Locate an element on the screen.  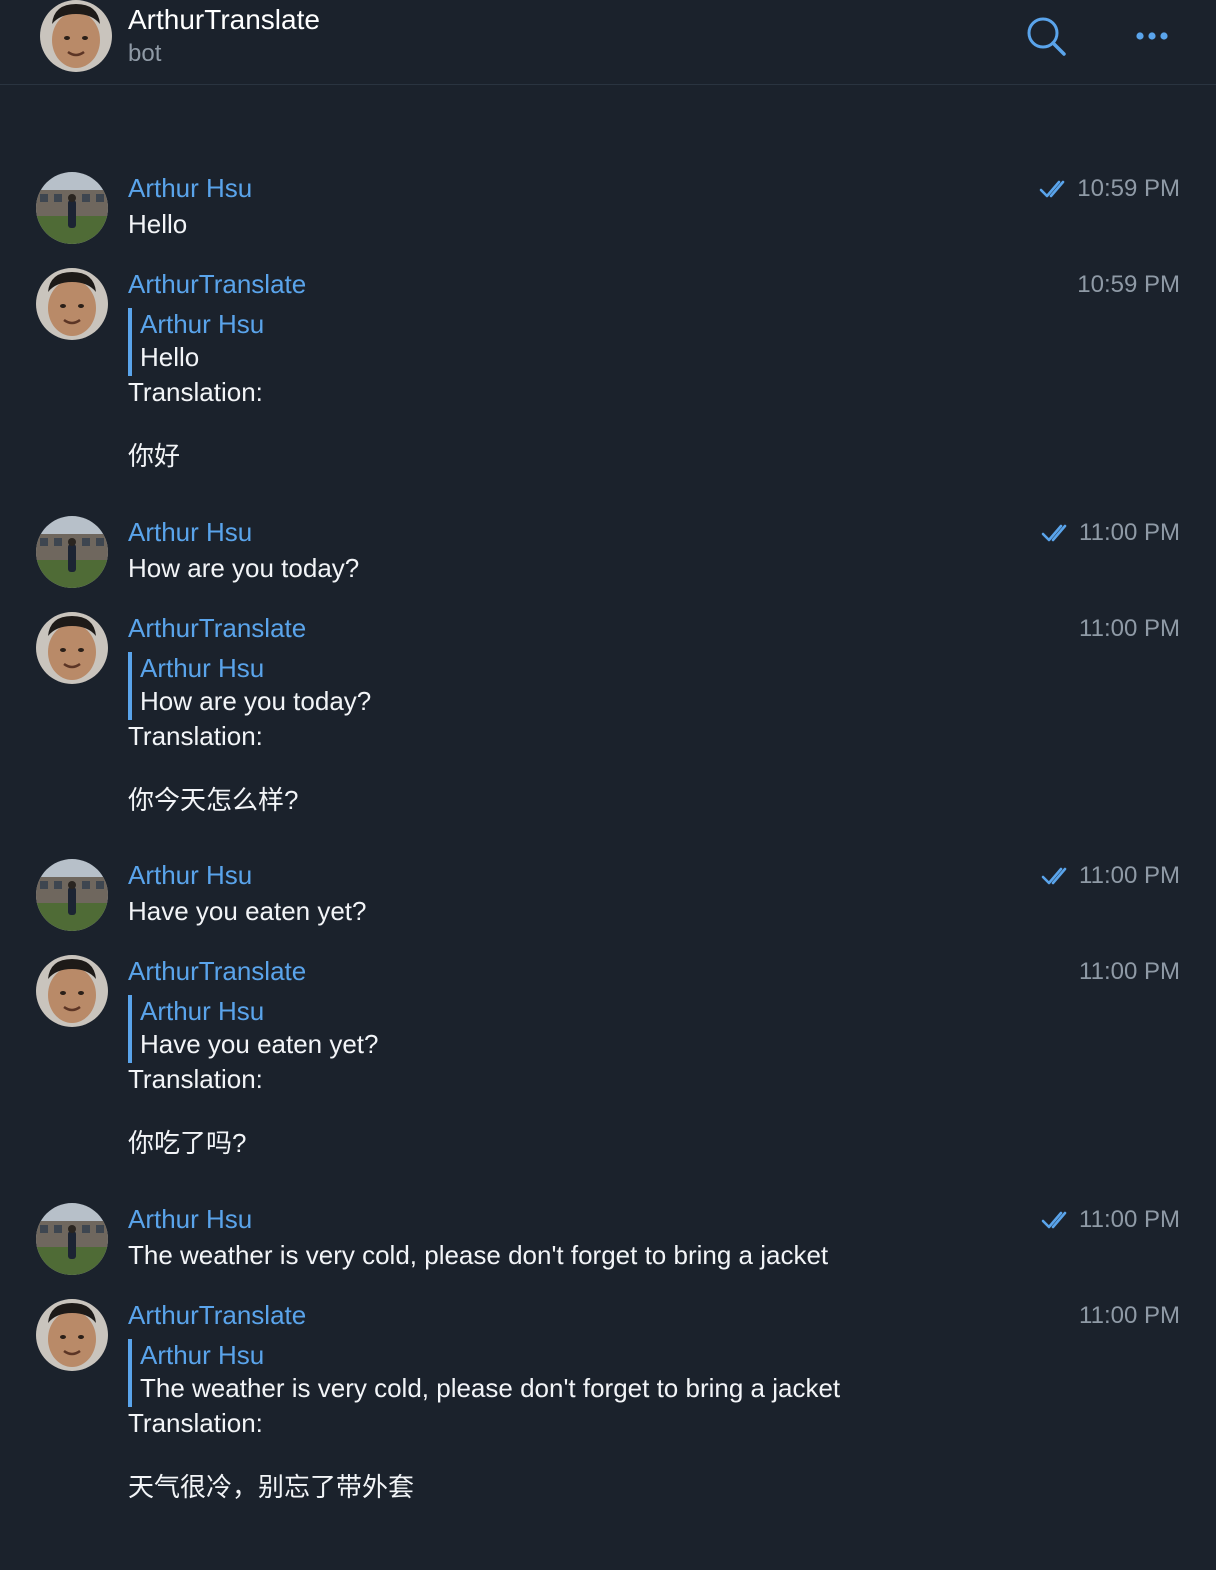
more-options-icon is located at coordinates (1152, 36).